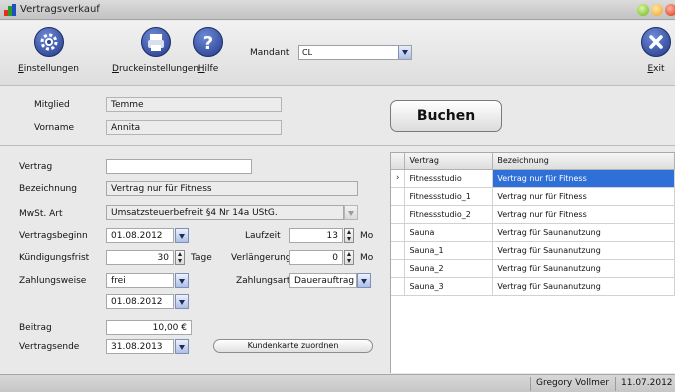 This screenshot has width=675, height=392. What do you see at coordinates (337, 383) in the screenshot?
I see `status-bar: Gregory Vollmer 11.07.2012` at bounding box center [337, 383].